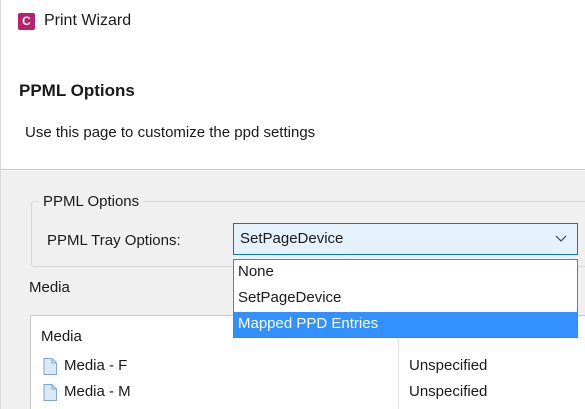 The width and height of the screenshot is (585, 409). What do you see at coordinates (114, 240) in the screenshot?
I see `tray-options-label: PPML Tray Options:` at bounding box center [114, 240].